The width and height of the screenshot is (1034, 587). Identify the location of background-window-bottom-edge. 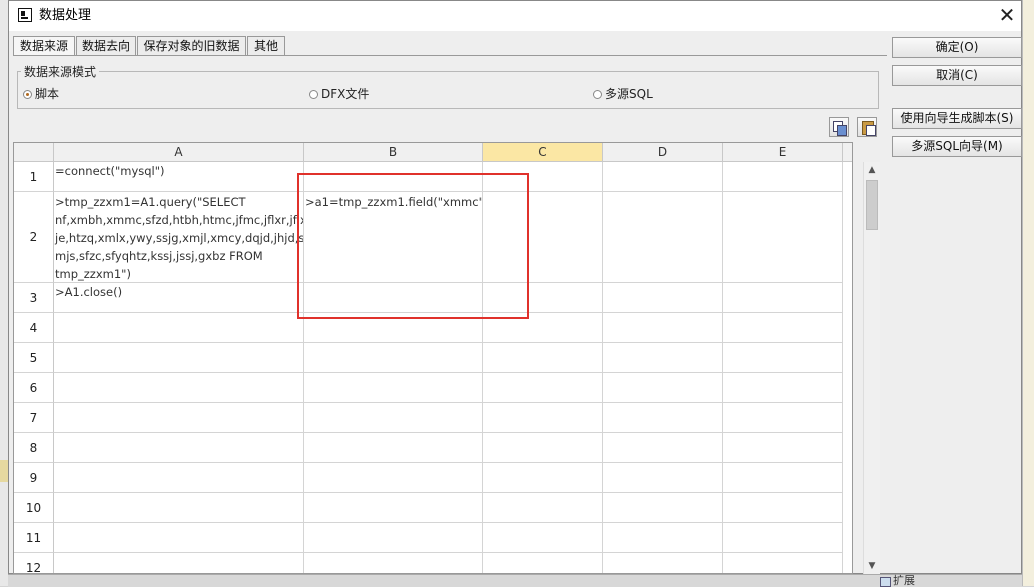
(515, 580).